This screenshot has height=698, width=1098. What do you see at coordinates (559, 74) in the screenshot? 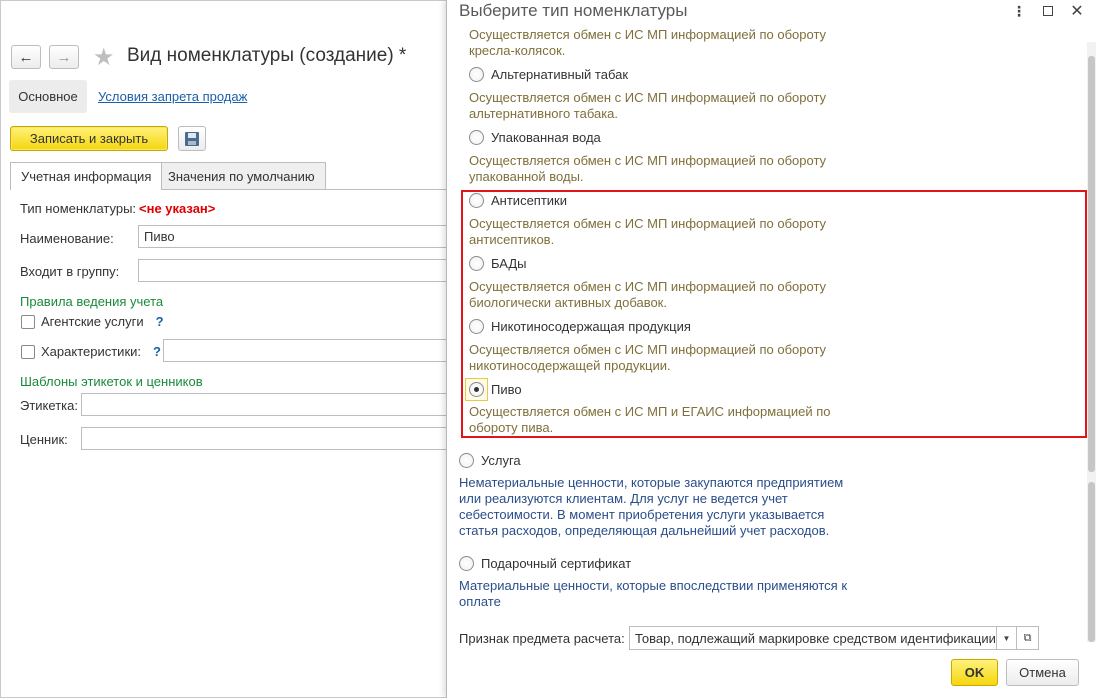
I see `option-title: Альтернативный табак` at bounding box center [559, 74].